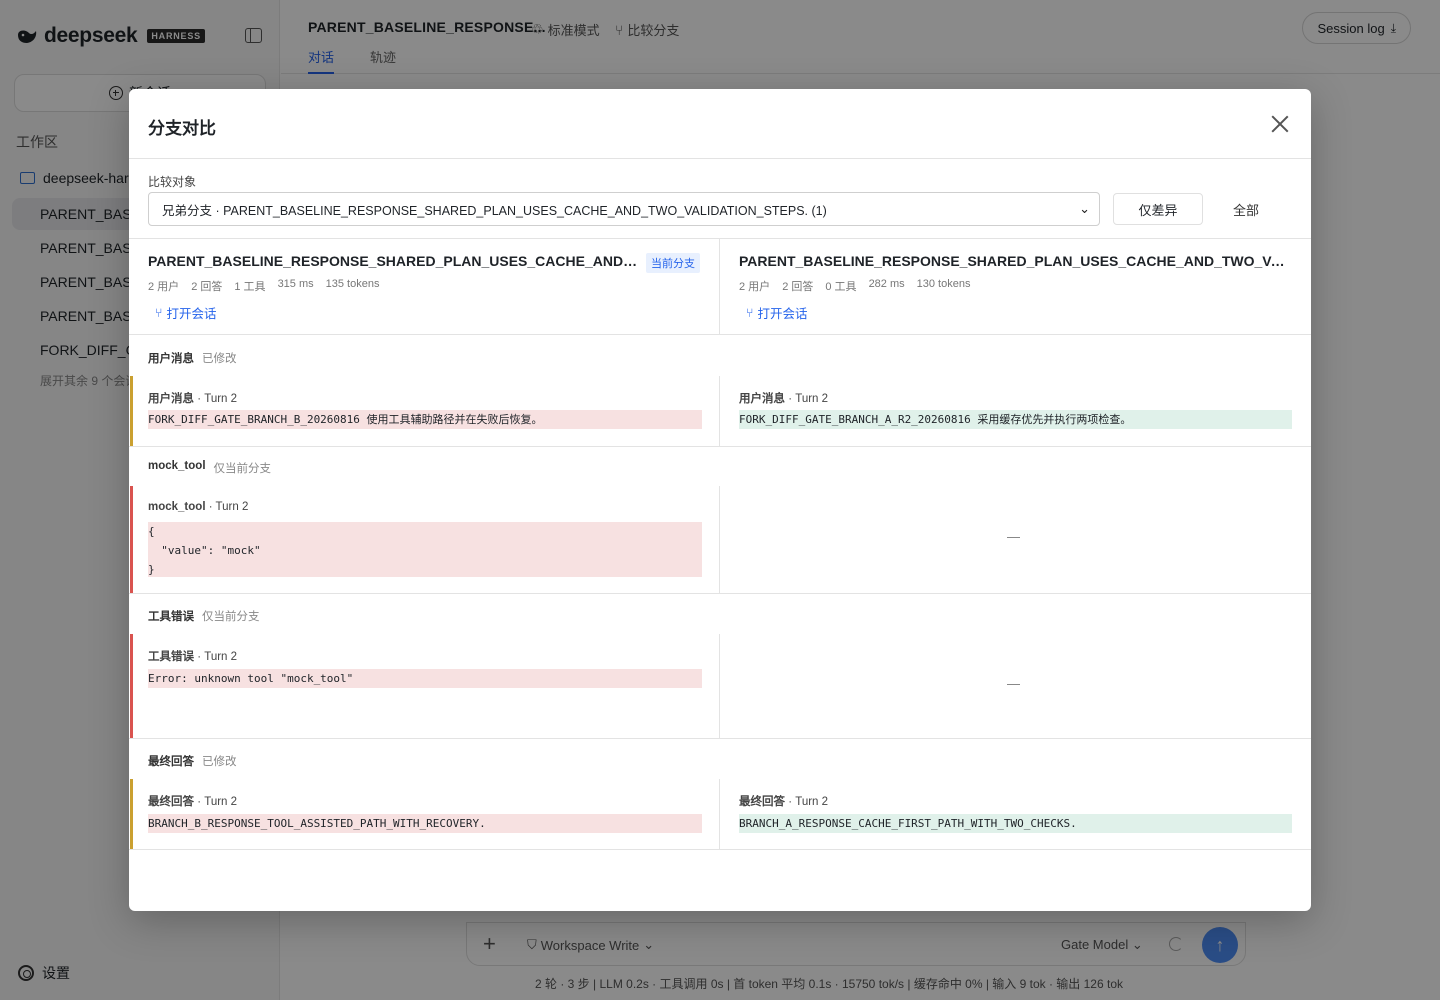 The width and height of the screenshot is (1440, 1000). I want to click on cell-label: 工具错误 · Turn 2, so click(193, 657).